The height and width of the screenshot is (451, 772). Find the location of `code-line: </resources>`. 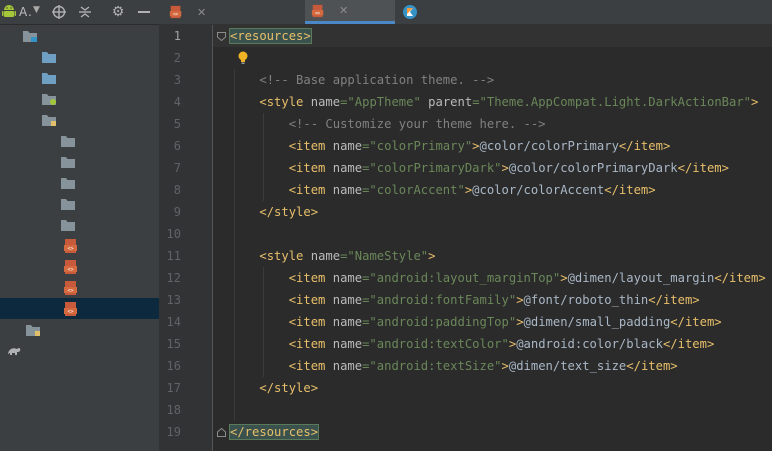

code-line: </resources> is located at coordinates (274, 432).